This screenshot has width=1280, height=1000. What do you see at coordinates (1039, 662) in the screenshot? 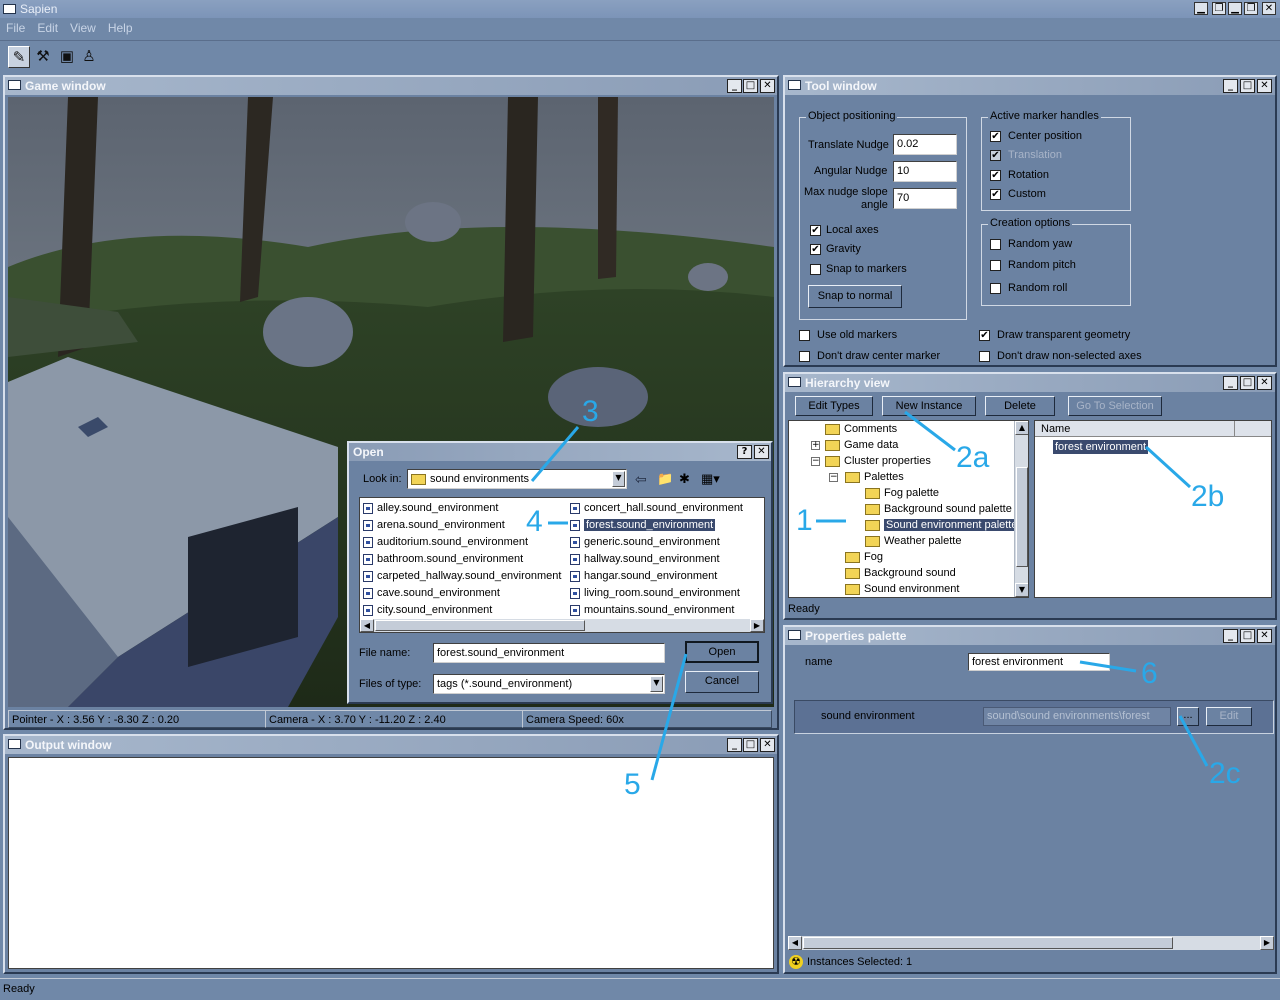
I see `name-input: forest environment` at bounding box center [1039, 662].